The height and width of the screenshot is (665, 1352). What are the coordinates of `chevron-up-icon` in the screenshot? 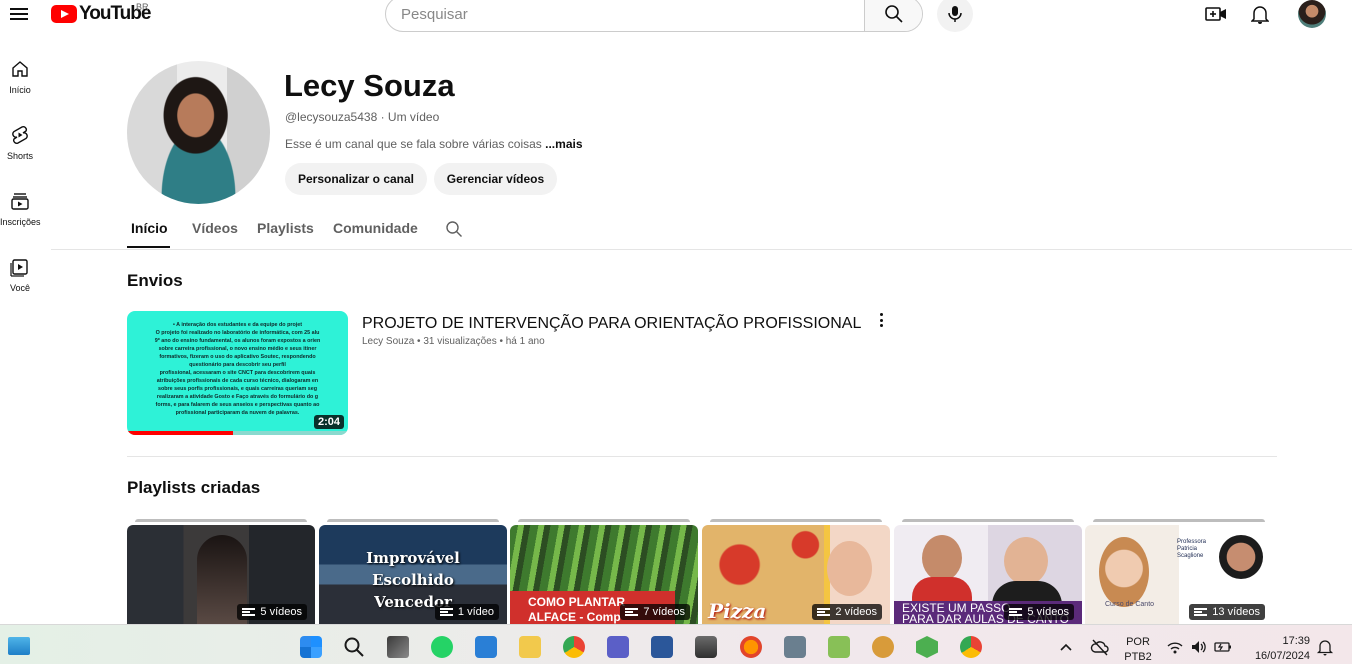 It's located at (1066, 647).